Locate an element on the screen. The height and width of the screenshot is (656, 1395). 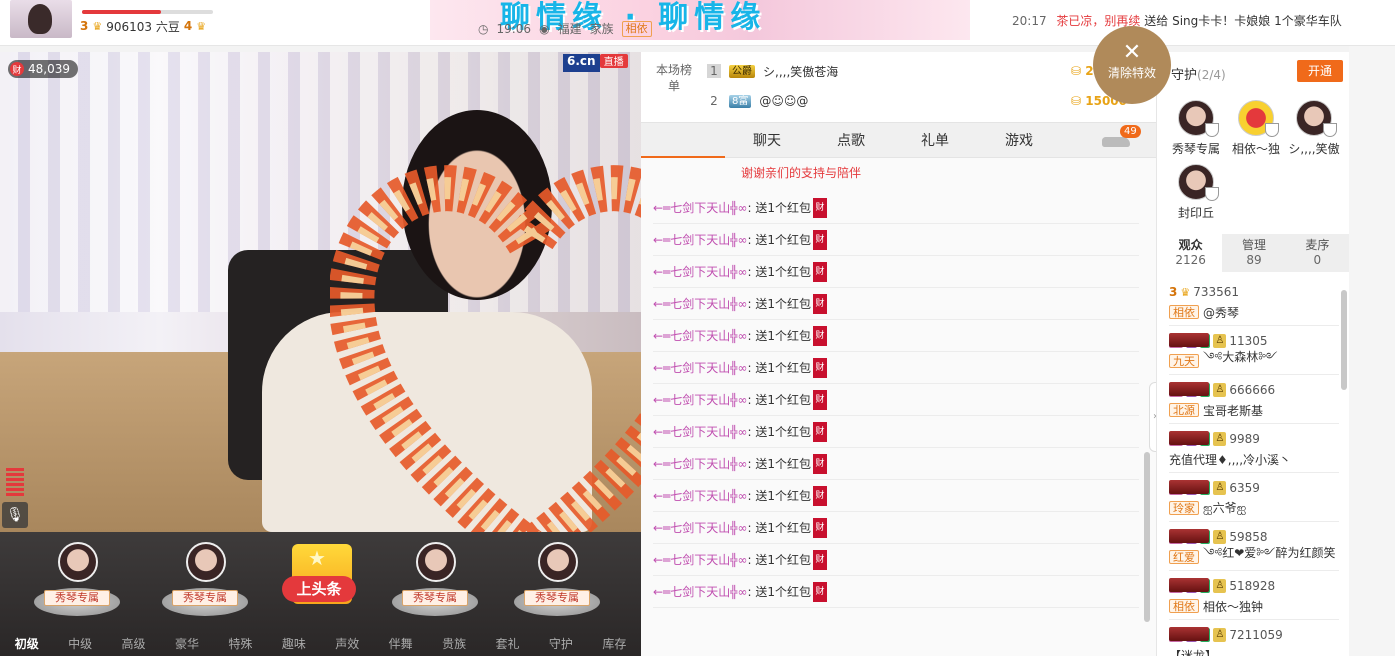
audience-item: 售VK♙11305九天༺大森林༻ is located at coordinates (1254, 351).